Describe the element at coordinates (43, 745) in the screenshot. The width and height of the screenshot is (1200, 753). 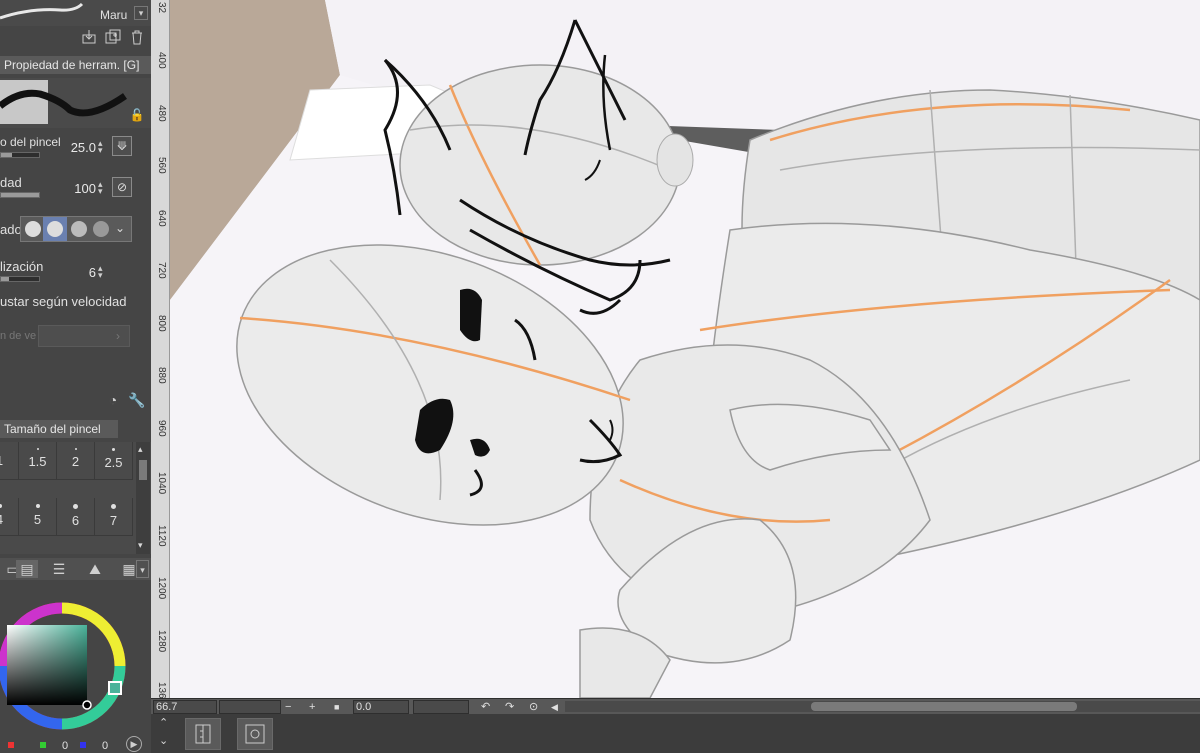
I see `green-channel-swatch` at that location.